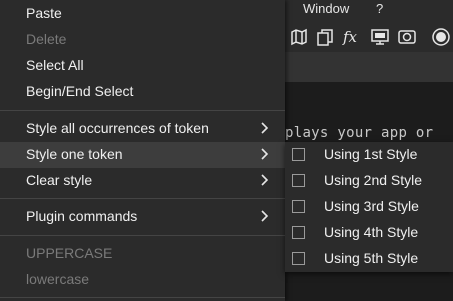  Describe the element at coordinates (142, 155) in the screenshot. I see `menu-item-style-one-token: Style one token` at that location.